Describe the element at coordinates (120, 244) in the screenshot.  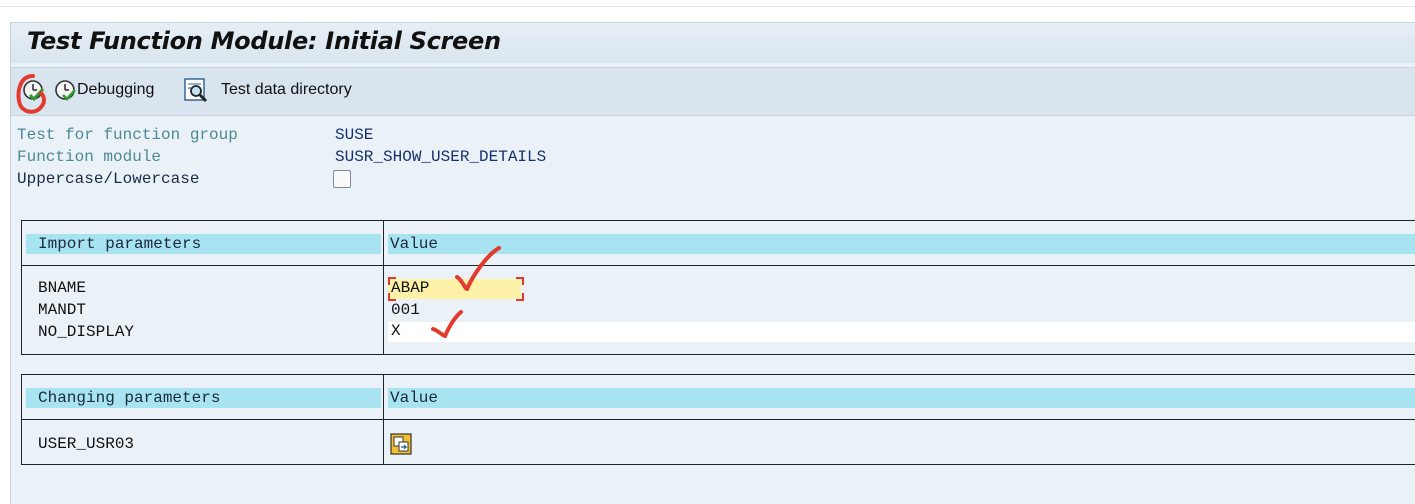
I see `import-parameters-header: Import parameters` at that location.